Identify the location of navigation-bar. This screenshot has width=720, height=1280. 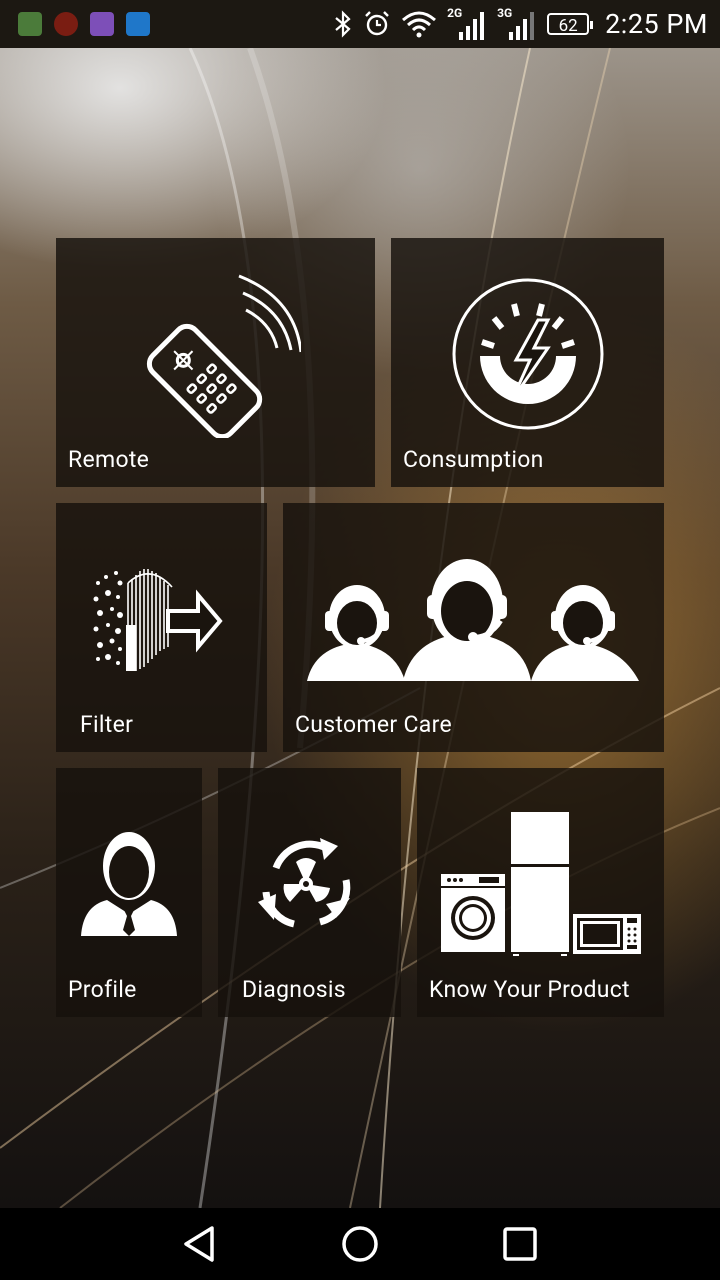
(360, 1244).